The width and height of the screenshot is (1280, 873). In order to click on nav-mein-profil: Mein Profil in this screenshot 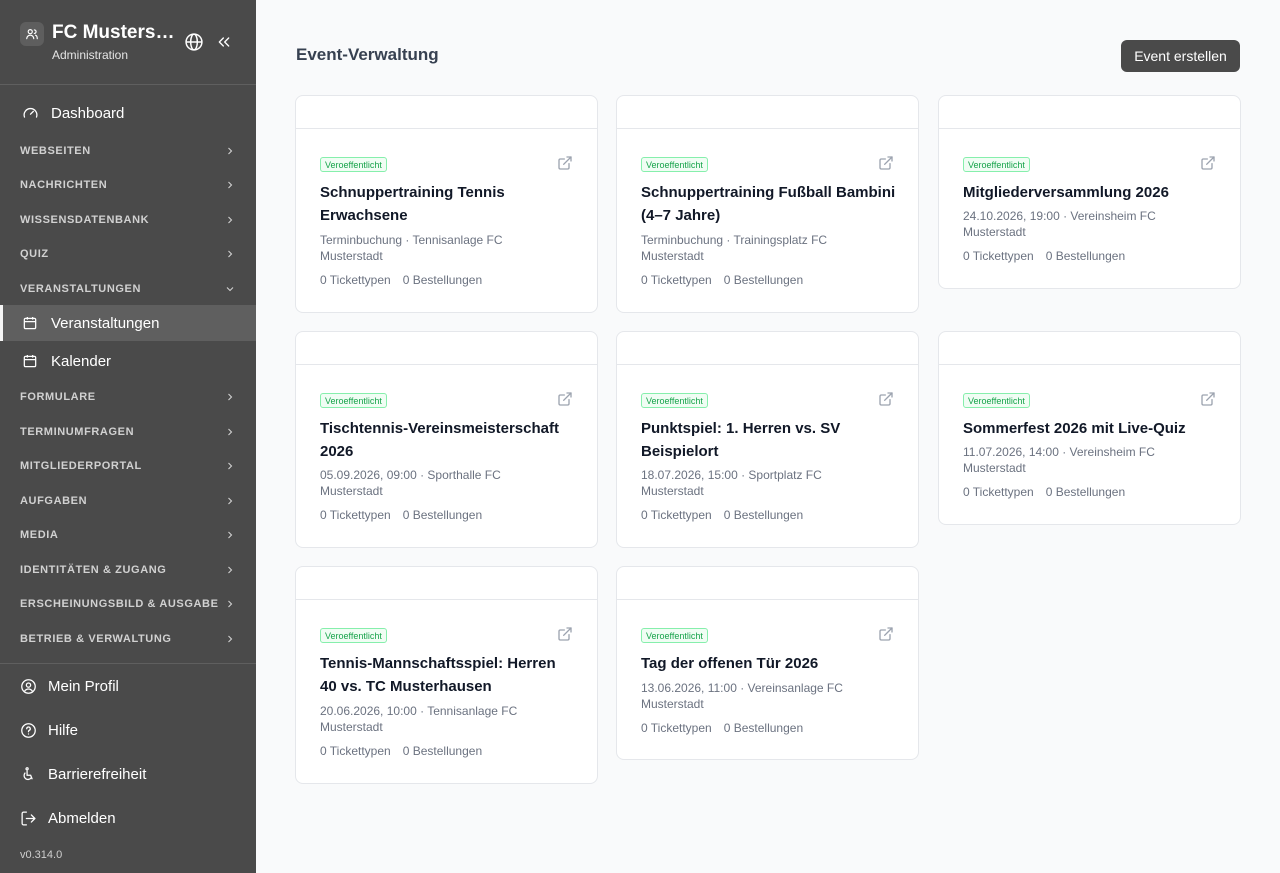, I will do `click(69, 686)`.